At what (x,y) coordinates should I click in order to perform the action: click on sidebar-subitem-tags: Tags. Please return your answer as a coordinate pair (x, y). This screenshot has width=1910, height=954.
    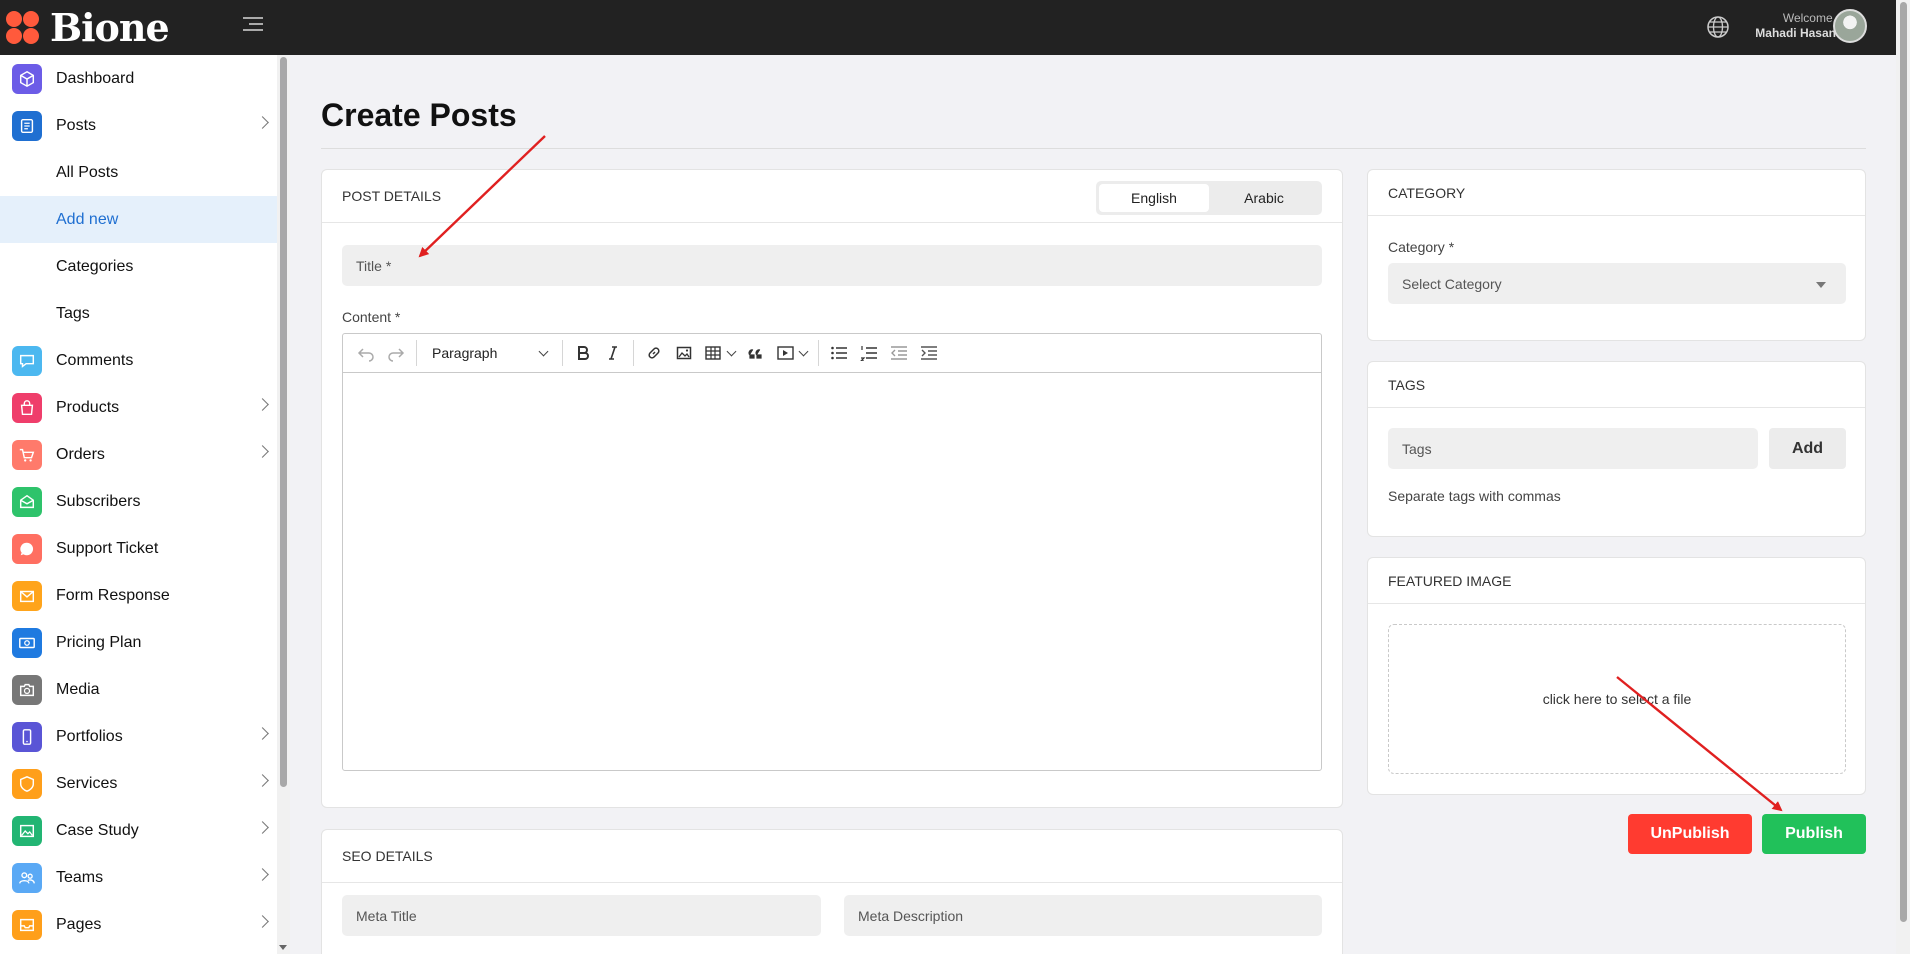
    Looking at the image, I should click on (138, 313).